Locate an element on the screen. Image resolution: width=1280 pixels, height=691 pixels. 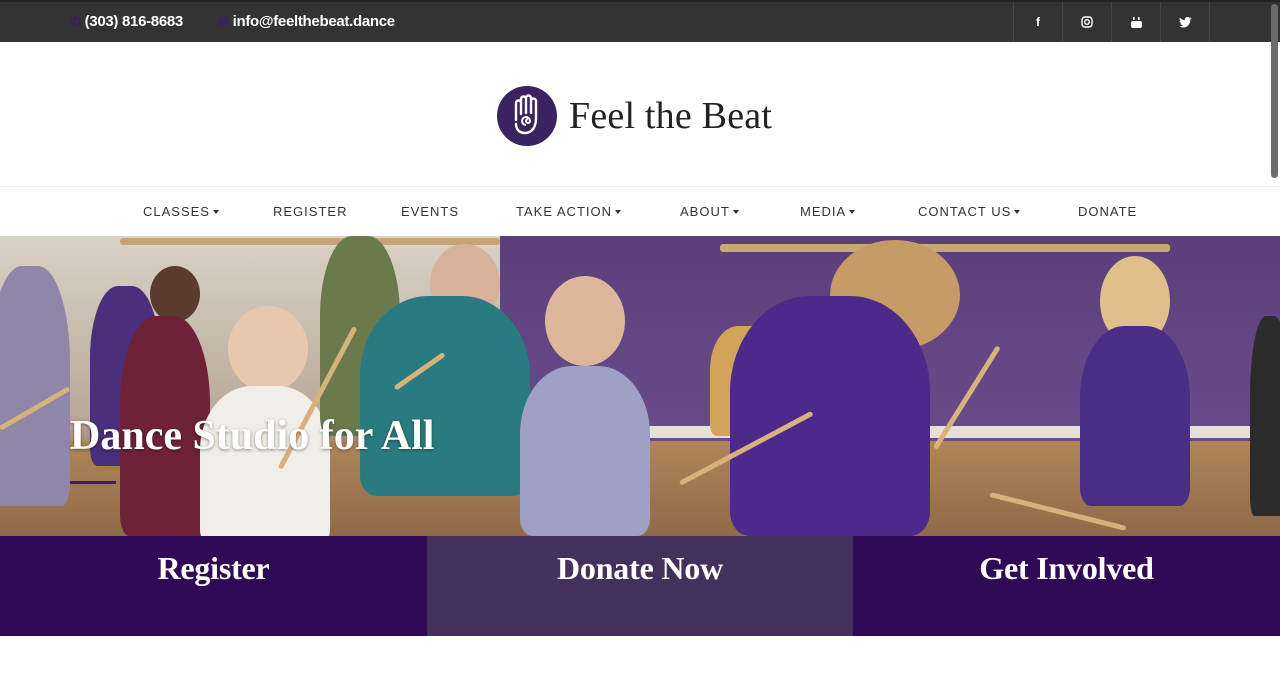
page-scrollbar is located at coordinates (1274, 91).